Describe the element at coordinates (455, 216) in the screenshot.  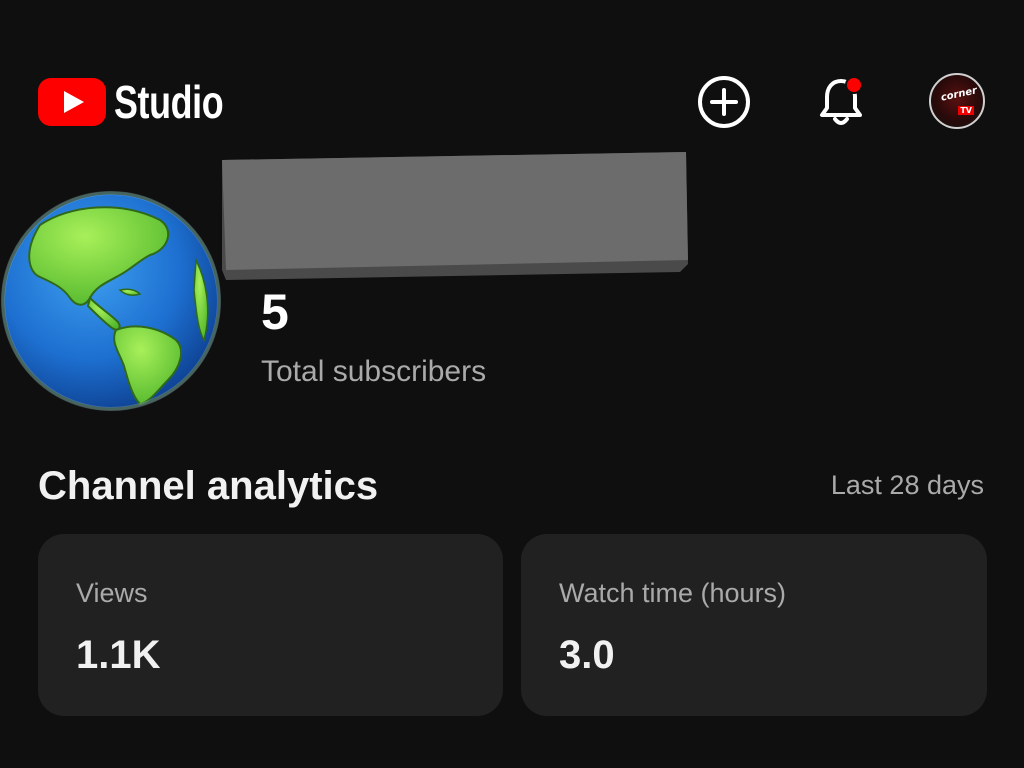
I see `channel-name-redaction-block` at that location.